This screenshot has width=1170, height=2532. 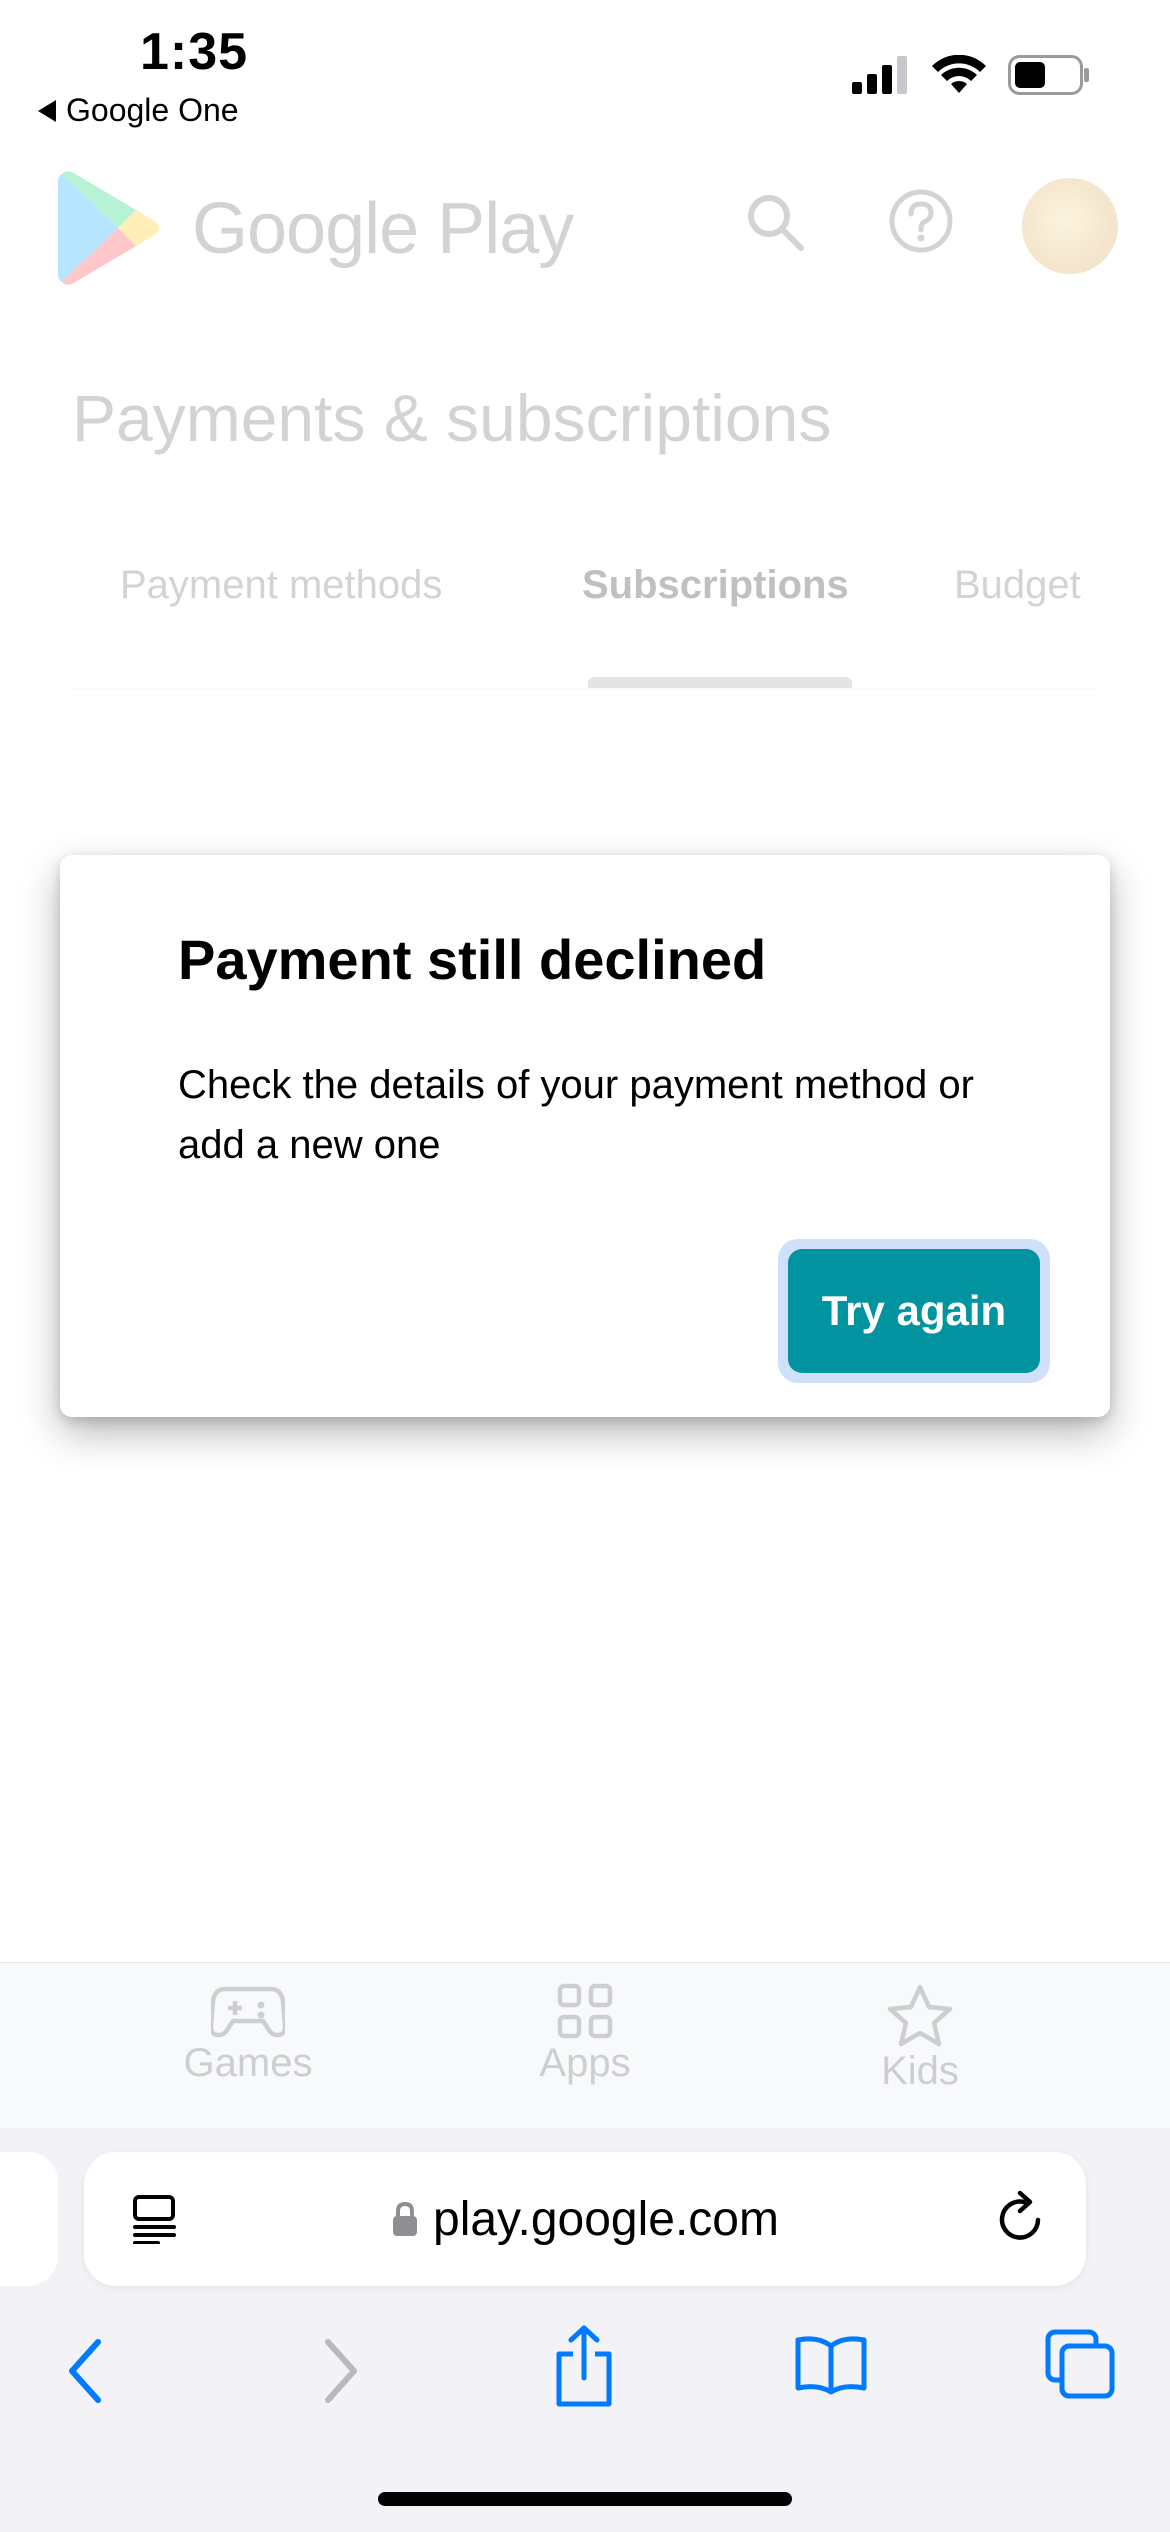 I want to click on back-icon, so click(x=86, y=2371).